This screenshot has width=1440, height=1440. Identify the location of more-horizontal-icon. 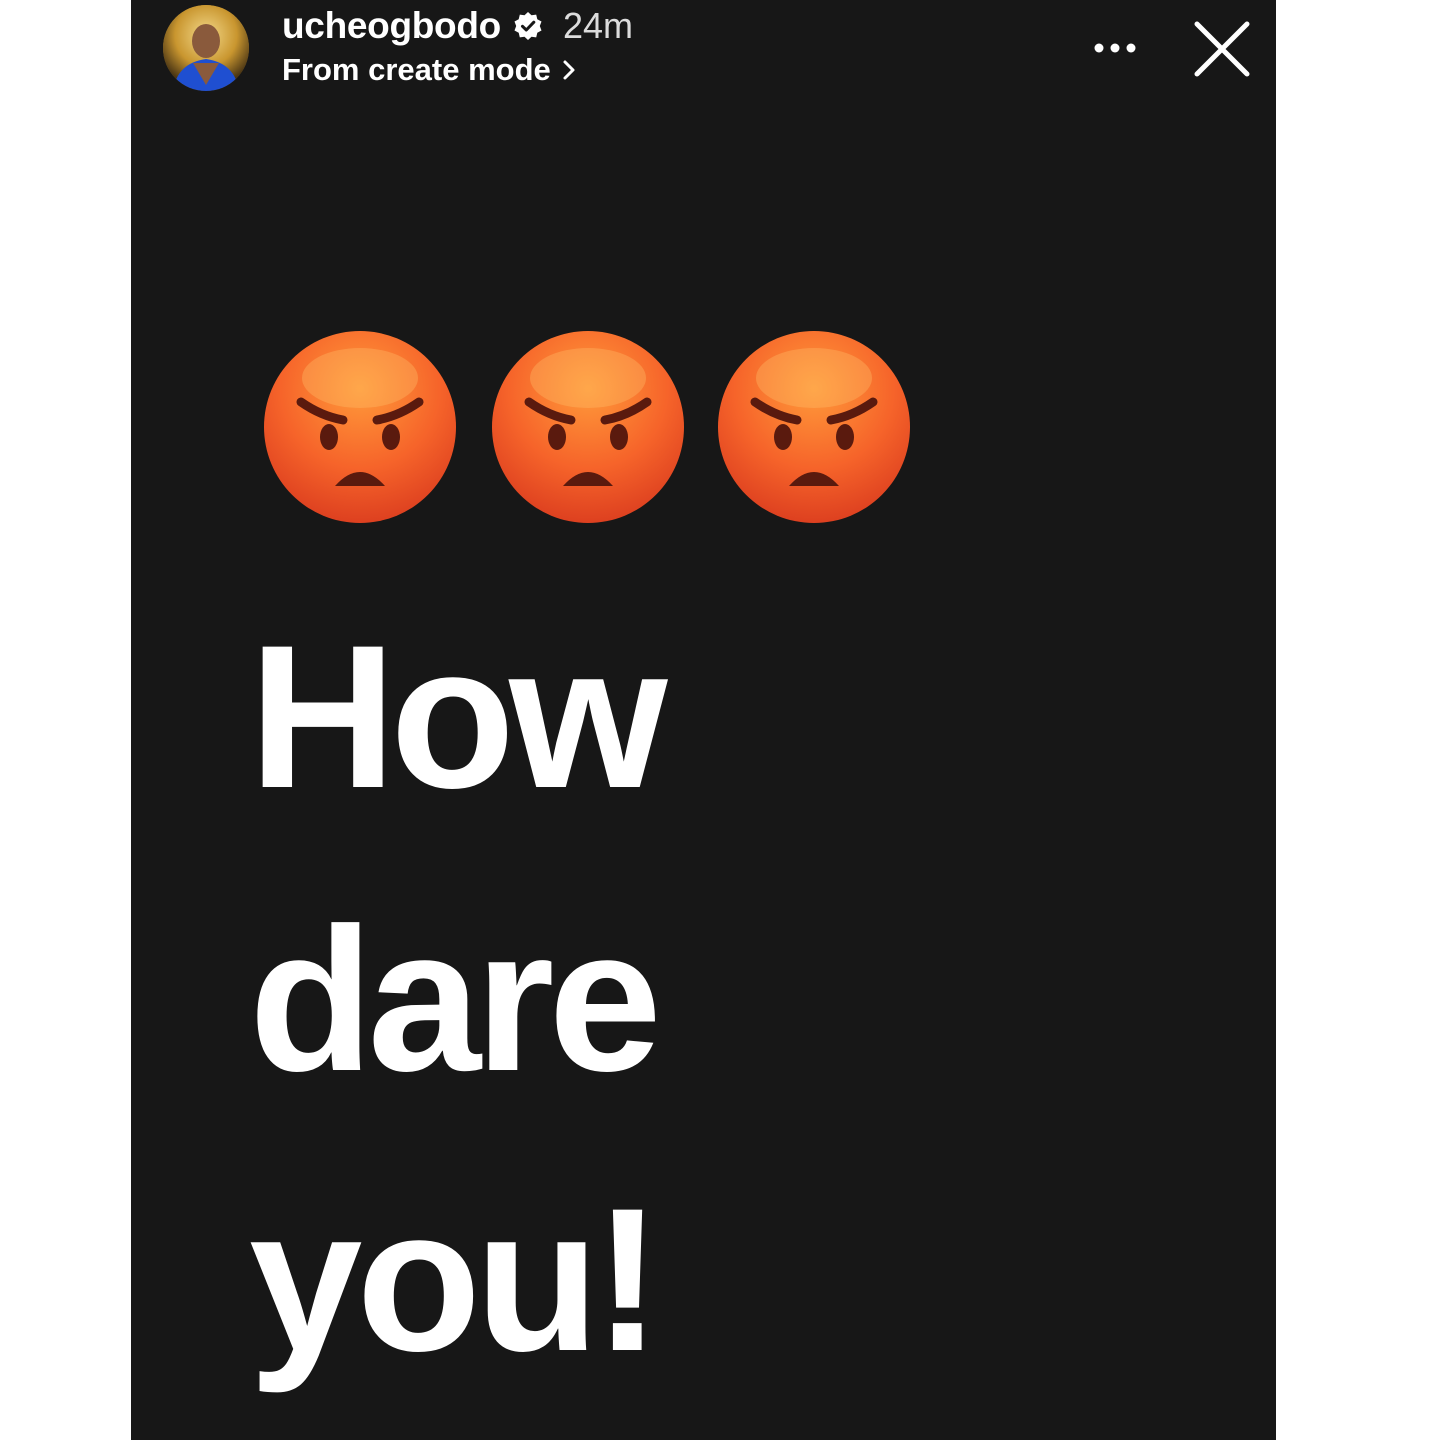
(1115, 48).